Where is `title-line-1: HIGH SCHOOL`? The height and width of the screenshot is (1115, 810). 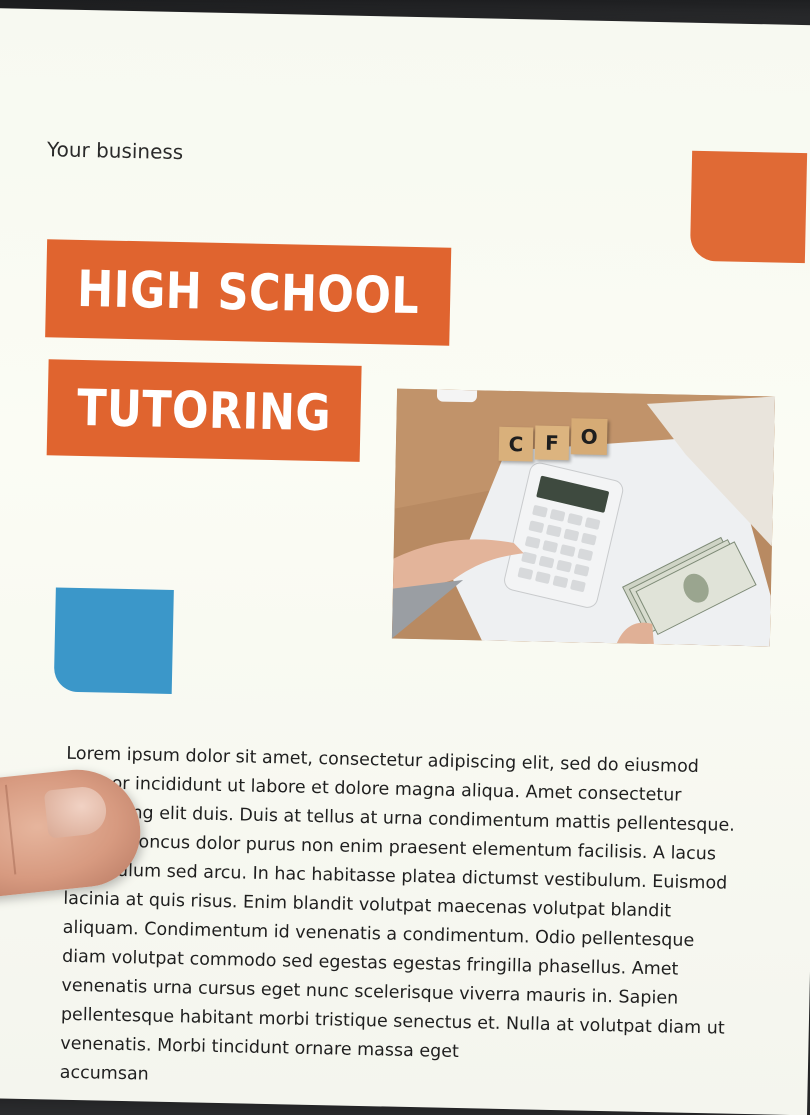 title-line-1: HIGH SCHOOL is located at coordinates (248, 292).